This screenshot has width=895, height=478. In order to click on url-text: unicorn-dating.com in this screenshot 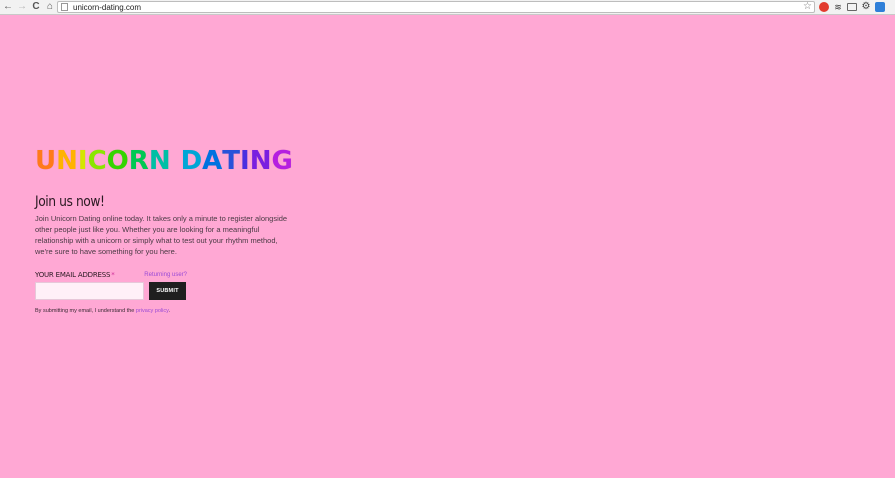, I will do `click(107, 7)`.